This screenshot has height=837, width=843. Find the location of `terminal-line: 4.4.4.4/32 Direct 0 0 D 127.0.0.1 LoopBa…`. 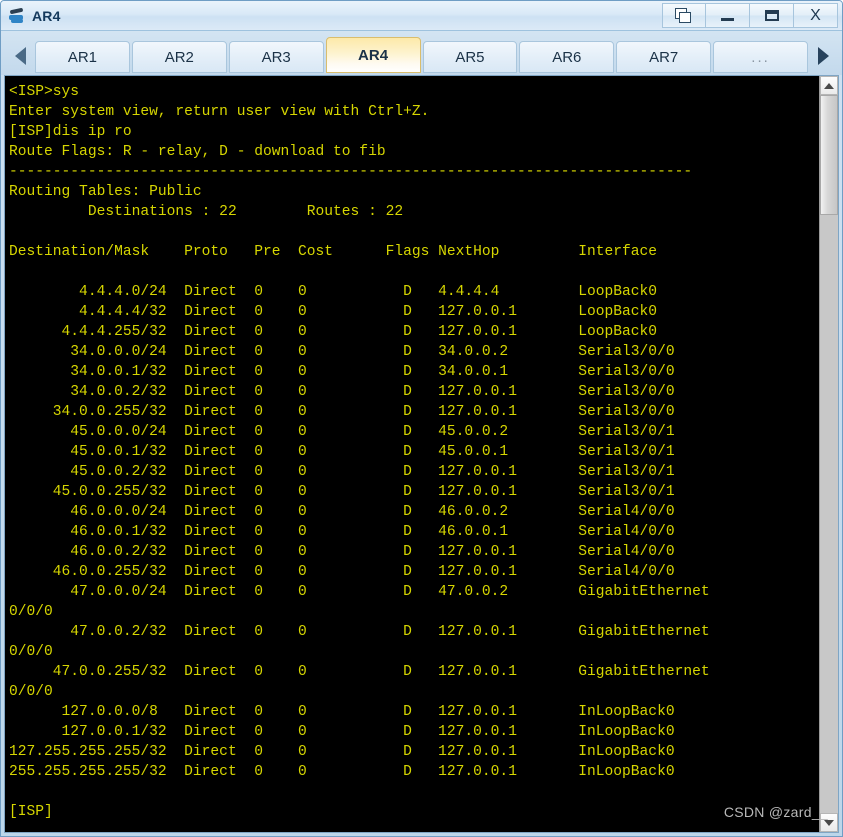

terminal-line: 4.4.4.4/32 Direct 0 0 D 127.0.0.1 LoopBa… is located at coordinates (333, 312).